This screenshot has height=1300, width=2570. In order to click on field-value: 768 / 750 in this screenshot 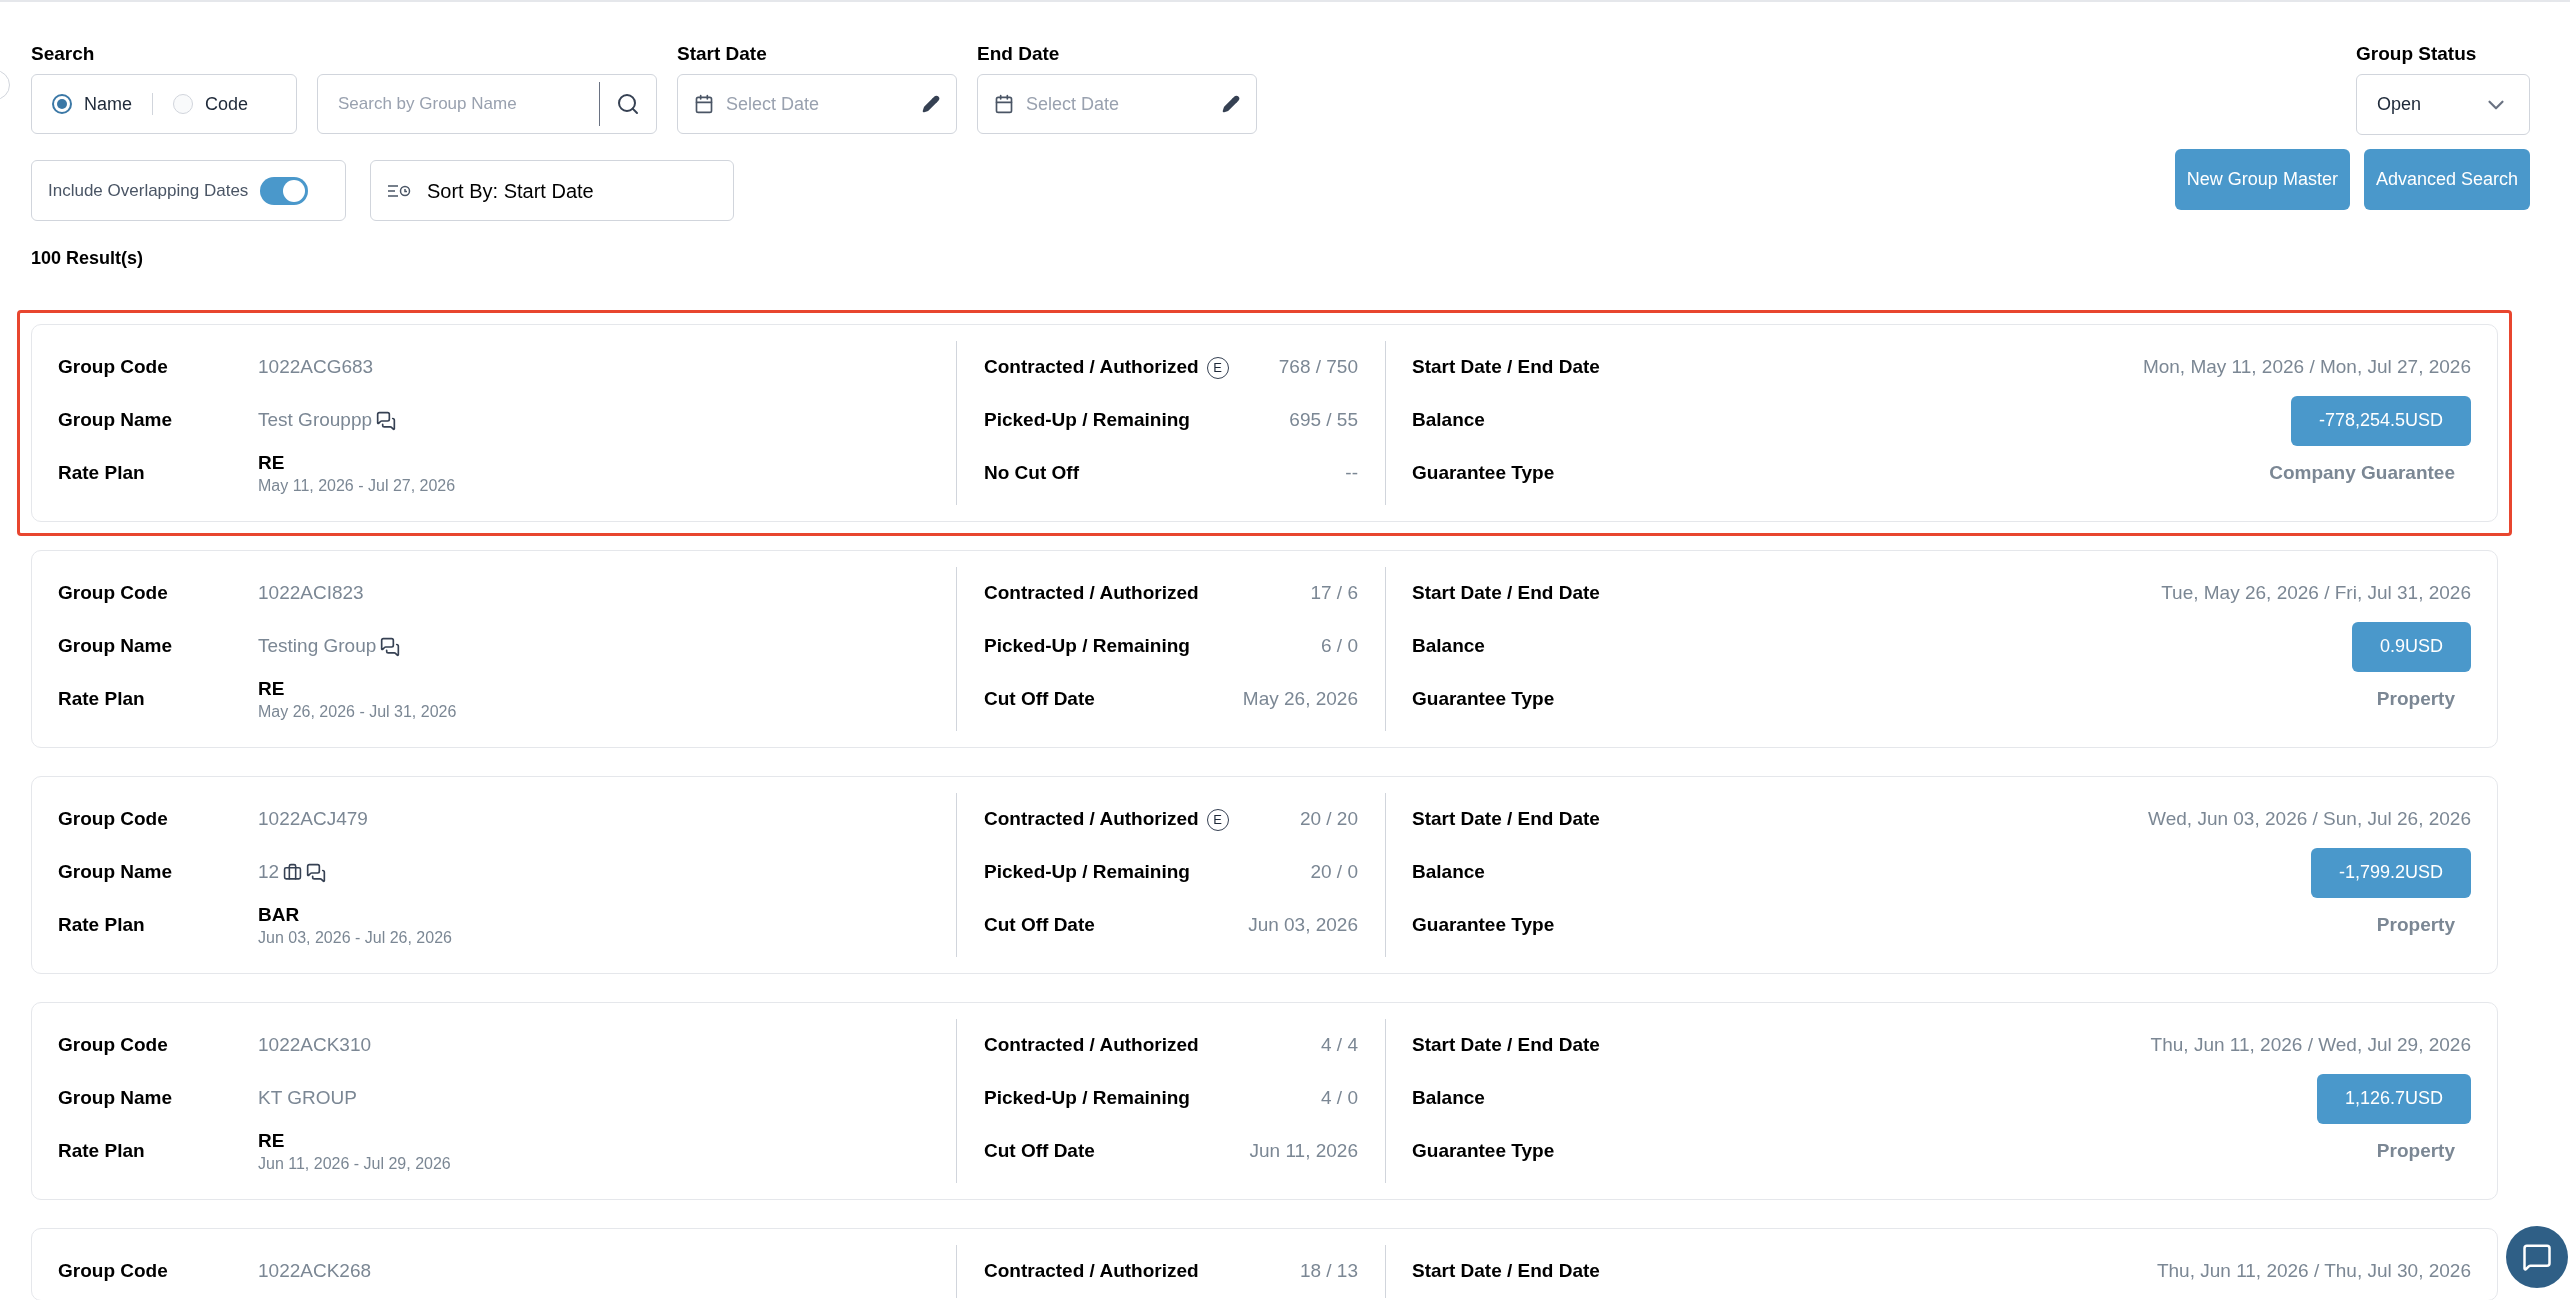, I will do `click(1318, 367)`.